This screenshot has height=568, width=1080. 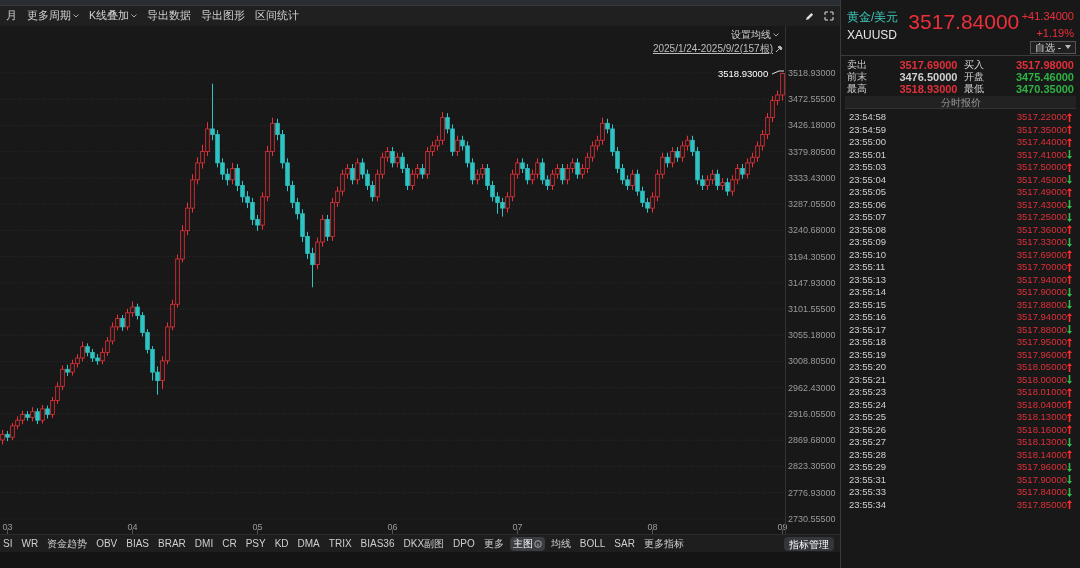 I want to click on tick-price: 3517.90000, so click(x=1041, y=479).